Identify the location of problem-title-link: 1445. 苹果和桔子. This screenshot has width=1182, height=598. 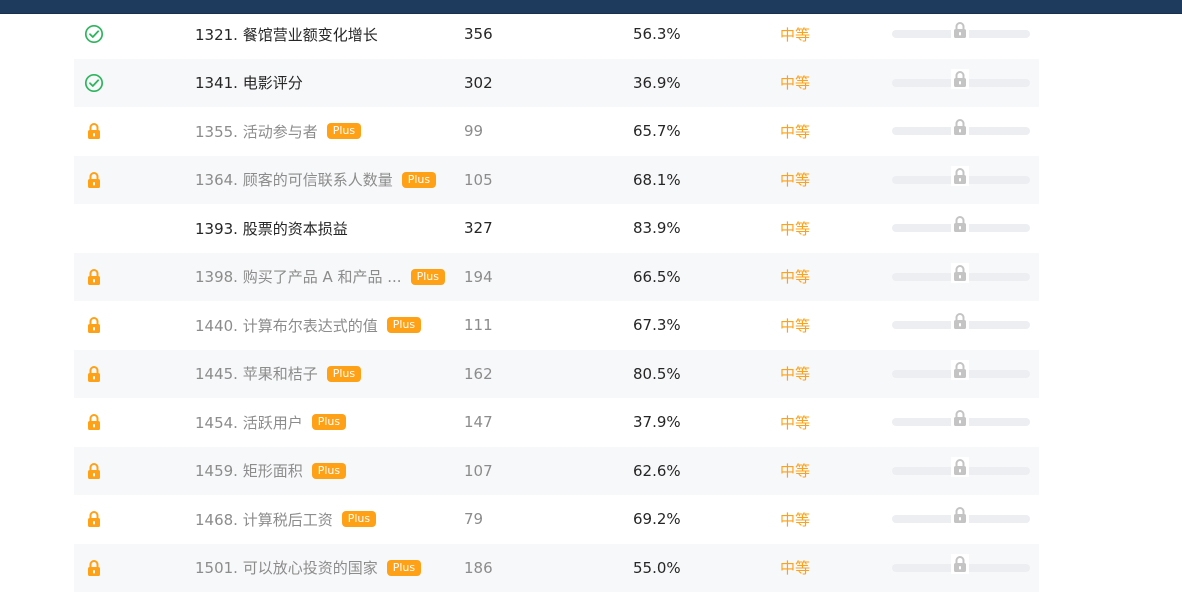
(256, 373).